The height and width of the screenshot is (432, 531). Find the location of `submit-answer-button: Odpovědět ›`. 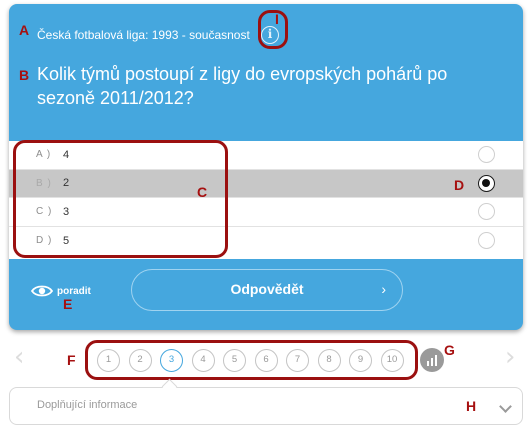

submit-answer-button: Odpovědět › is located at coordinates (267, 290).